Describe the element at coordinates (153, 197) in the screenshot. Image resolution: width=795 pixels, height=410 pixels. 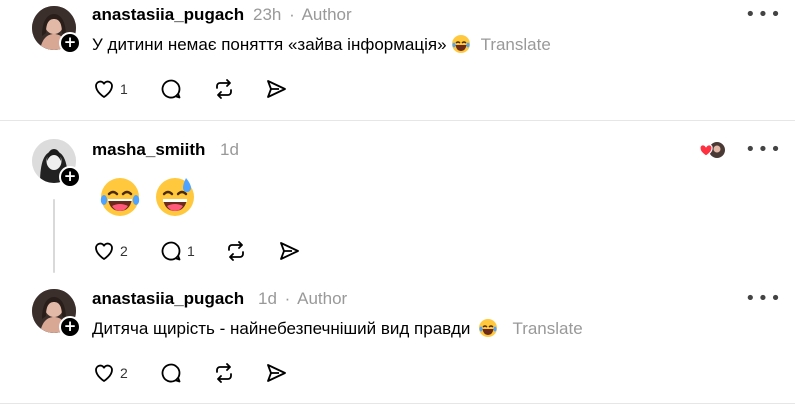
I see `emoji-content` at that location.